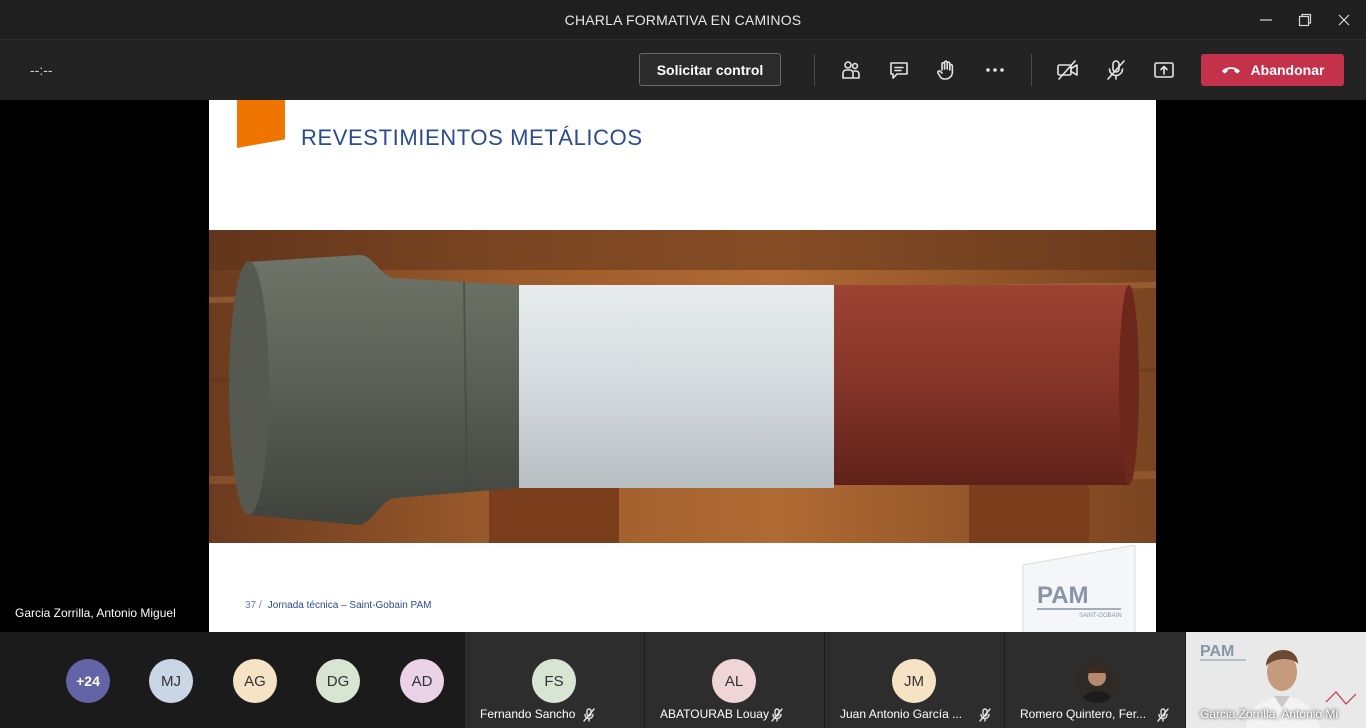 This screenshot has height=728, width=1366. What do you see at coordinates (422, 681) in the screenshot?
I see `participant-avatar: AD` at bounding box center [422, 681].